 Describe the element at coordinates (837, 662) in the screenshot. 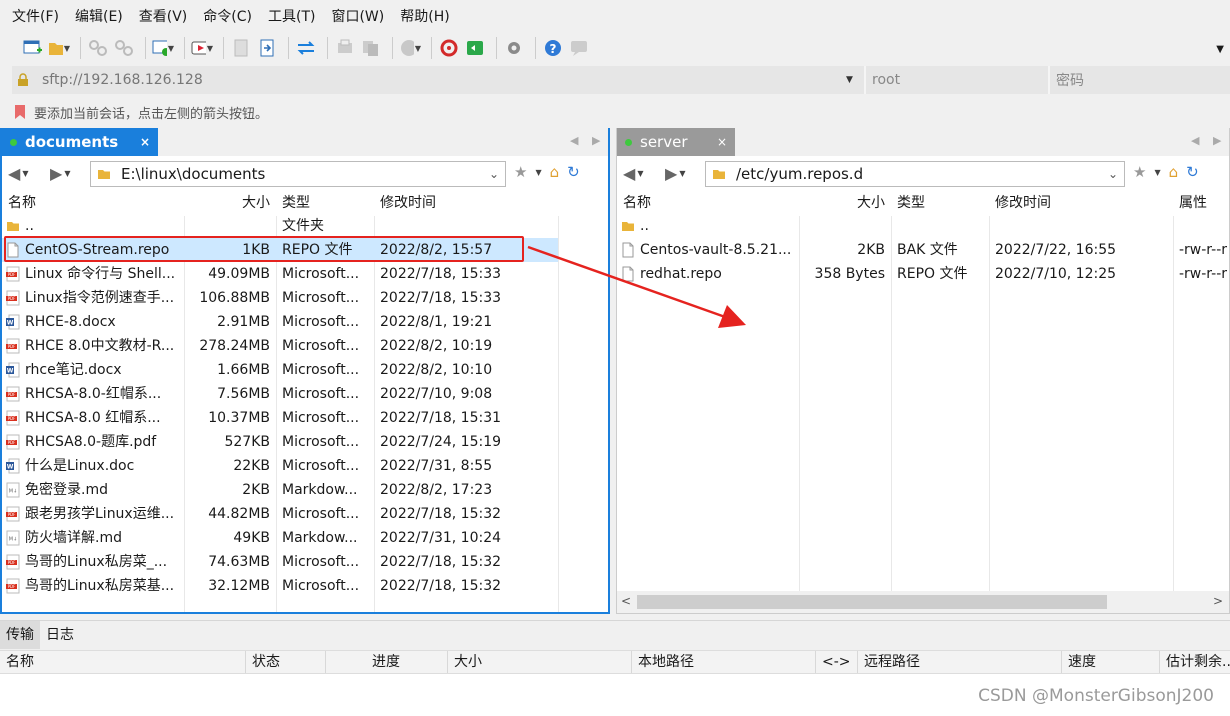

I see `column-direction: <->` at that location.